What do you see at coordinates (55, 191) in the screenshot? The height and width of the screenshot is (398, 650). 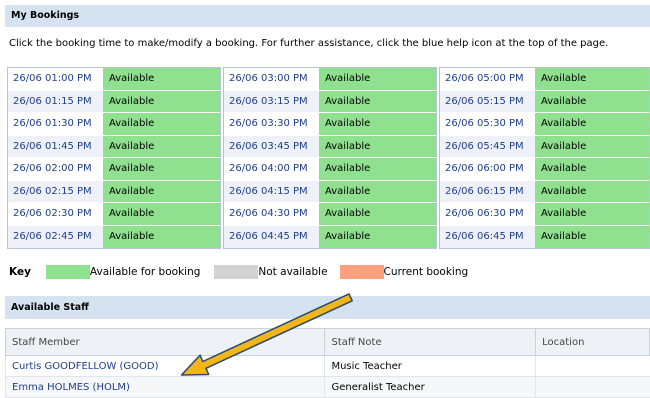 I see `slot-time-link: 26/06 02:15 PM` at bounding box center [55, 191].